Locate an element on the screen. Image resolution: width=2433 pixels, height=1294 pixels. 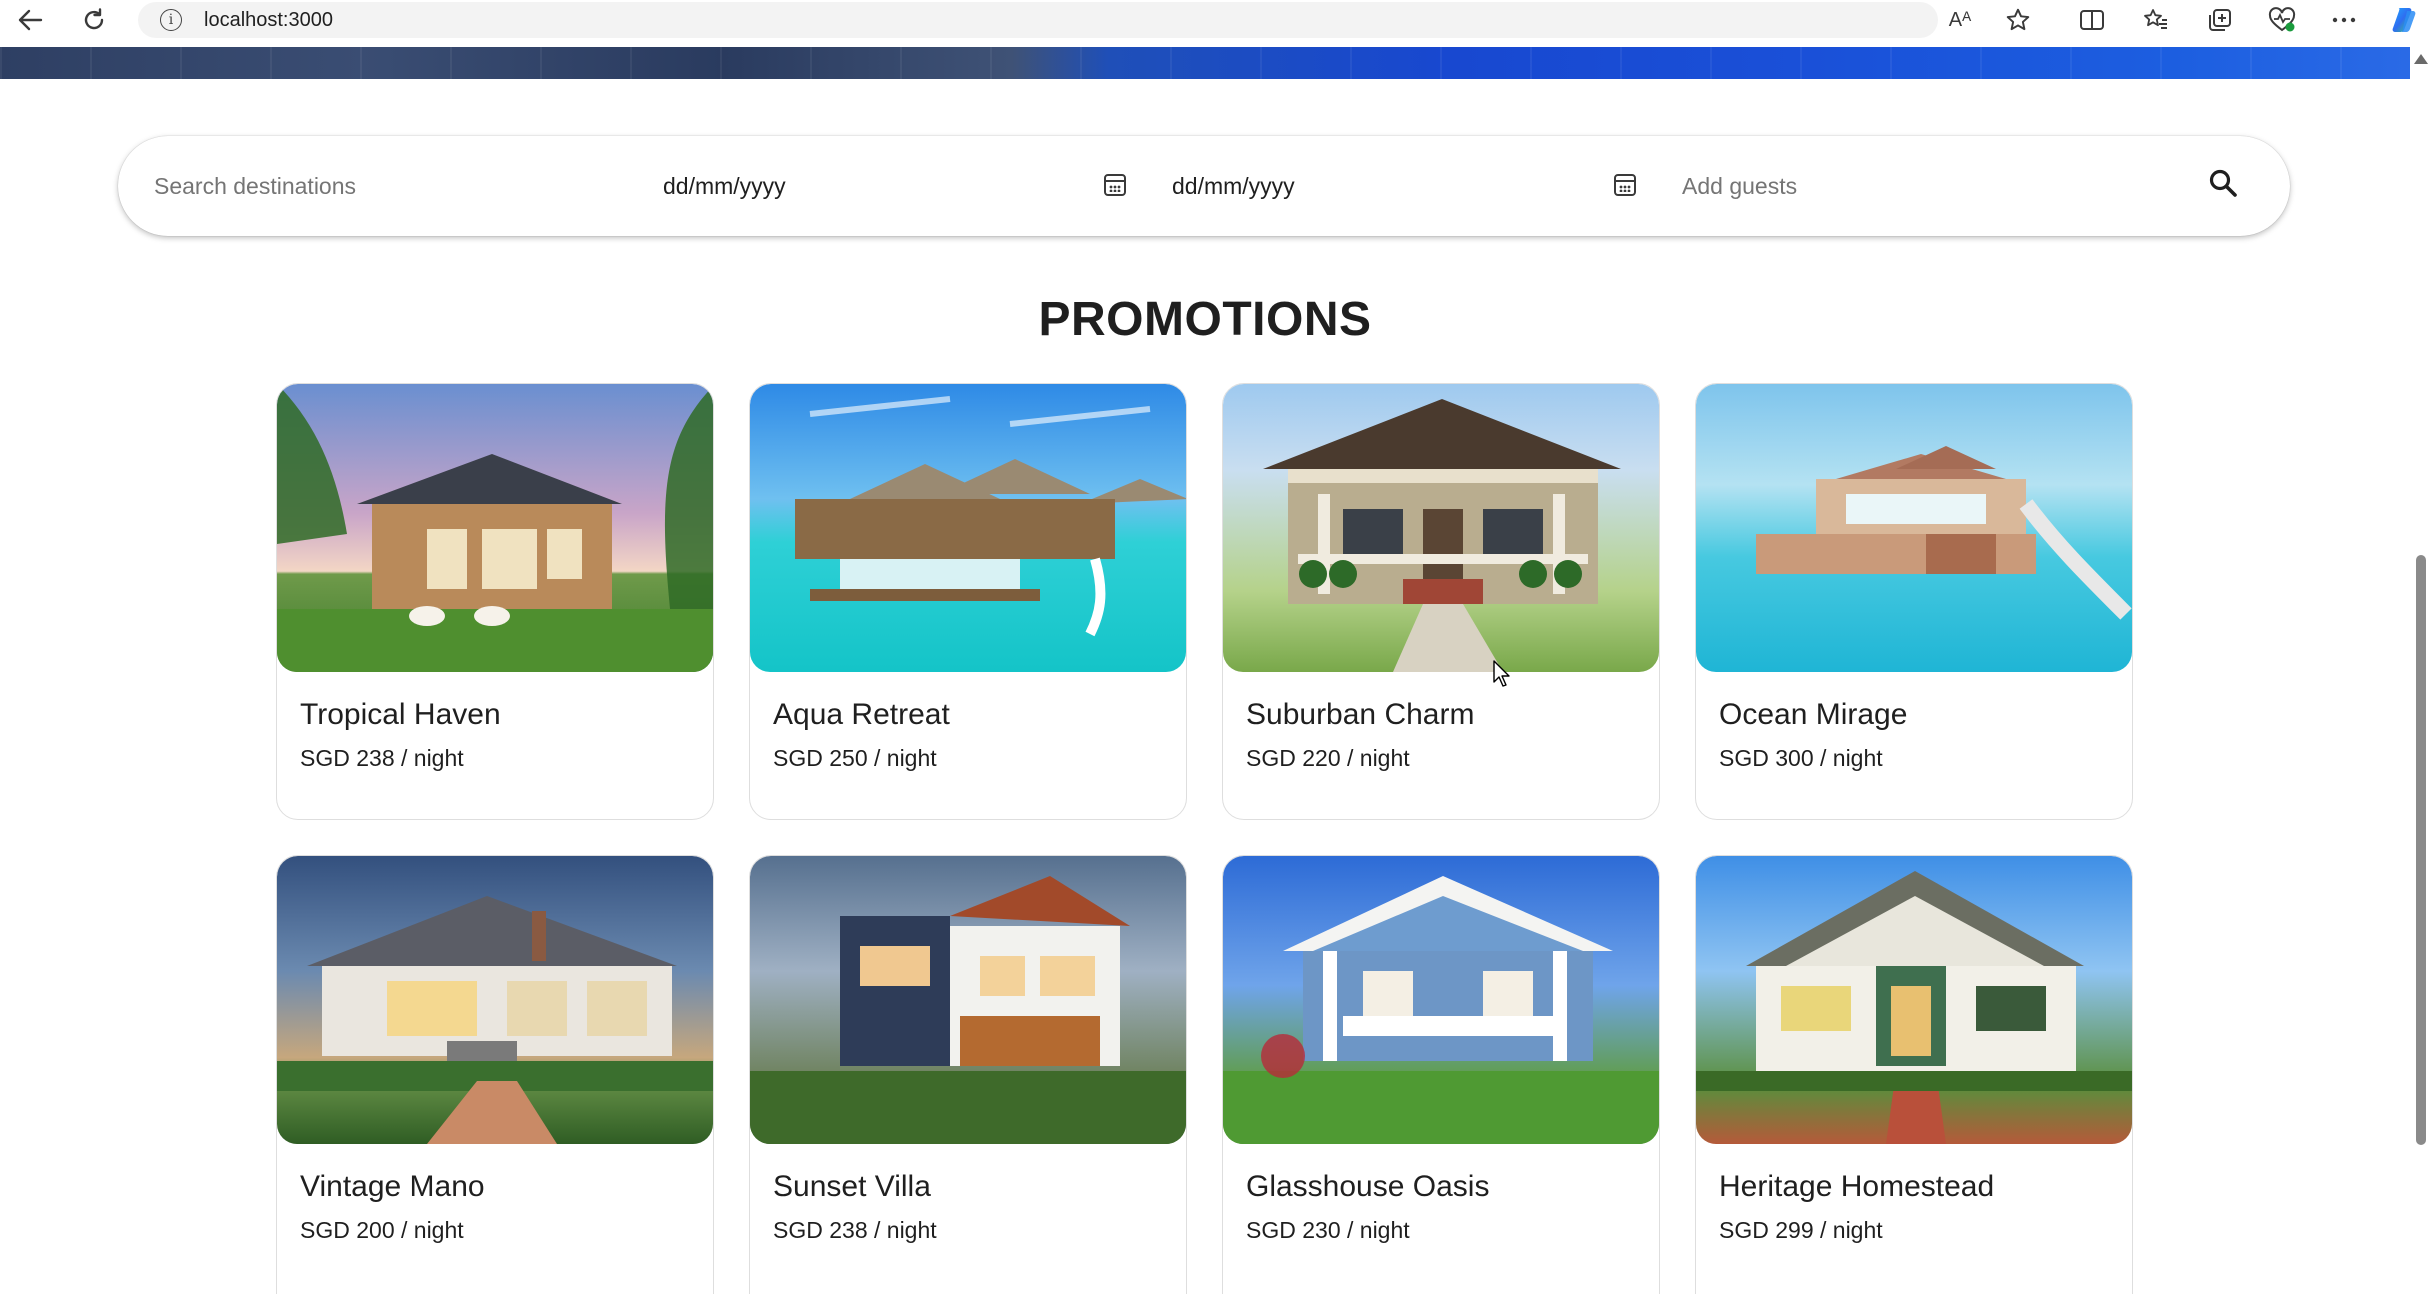
url-text: localhost:3000 is located at coordinates (268, 19).